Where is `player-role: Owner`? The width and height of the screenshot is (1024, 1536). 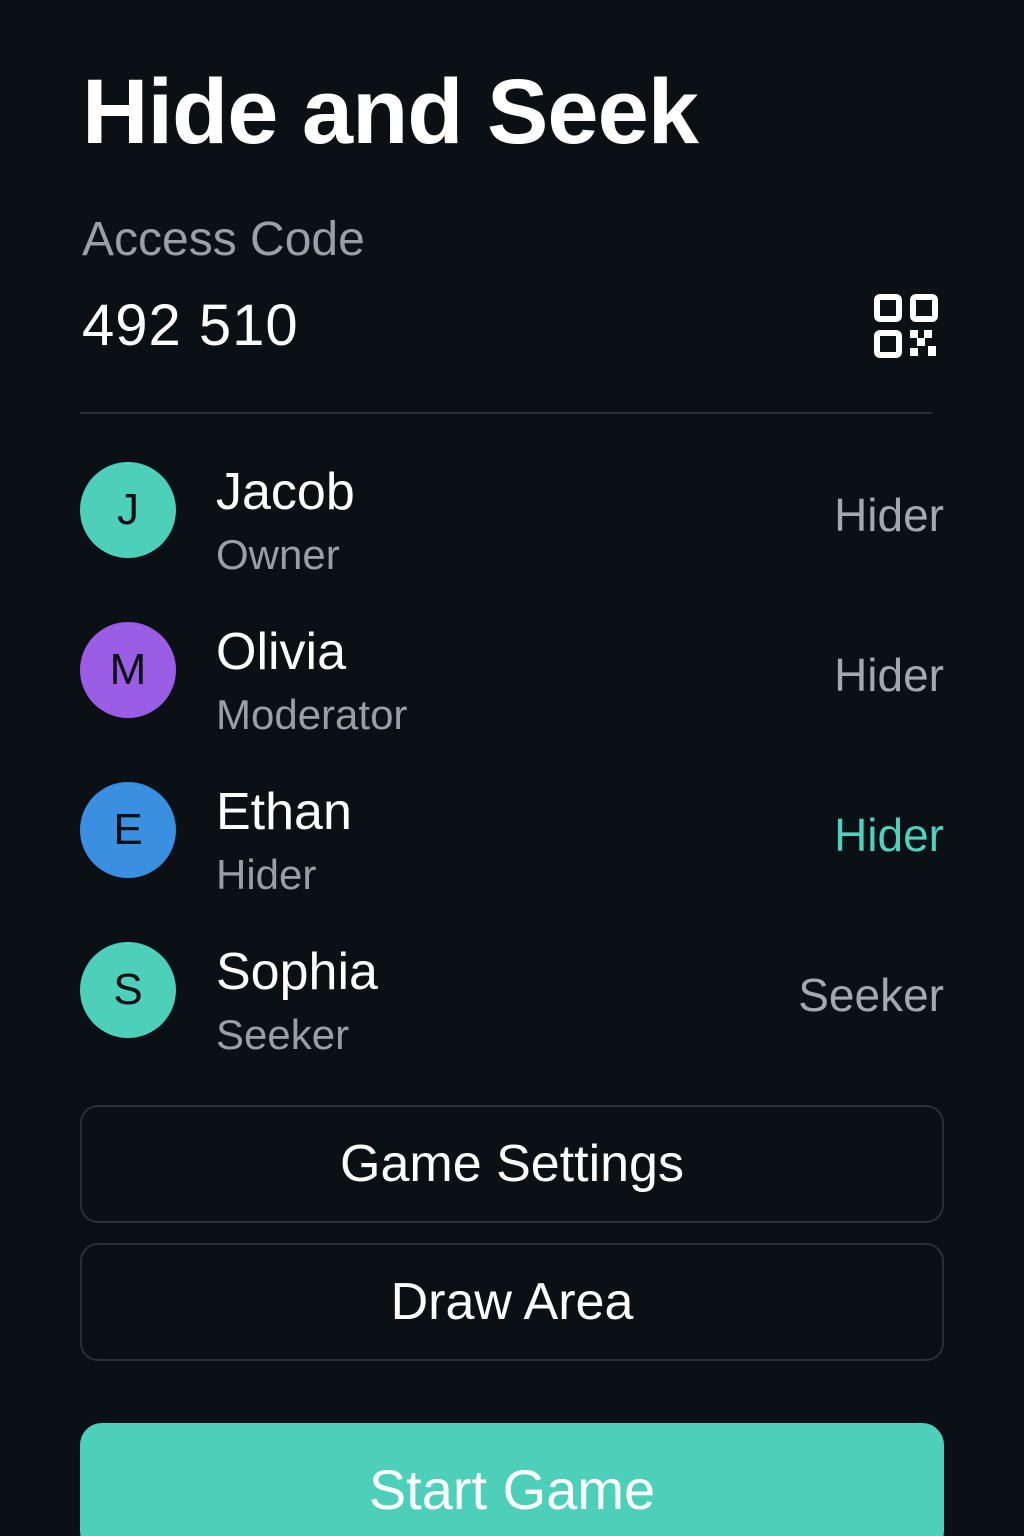 player-role: Owner is located at coordinates (278, 554).